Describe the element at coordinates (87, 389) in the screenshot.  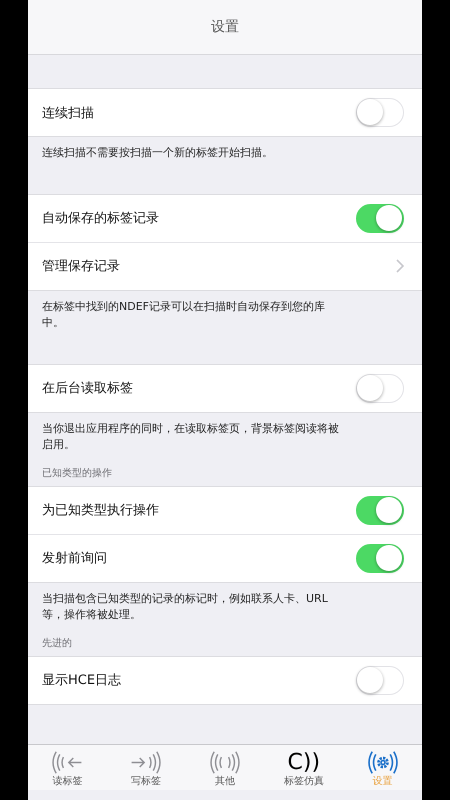
I see `setting-label: 在后台读取标签` at that location.